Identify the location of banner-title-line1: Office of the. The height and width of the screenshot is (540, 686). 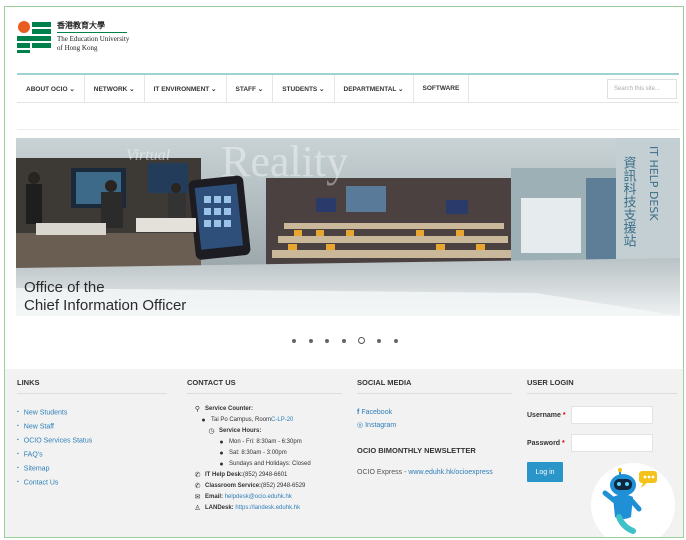
(64, 287).